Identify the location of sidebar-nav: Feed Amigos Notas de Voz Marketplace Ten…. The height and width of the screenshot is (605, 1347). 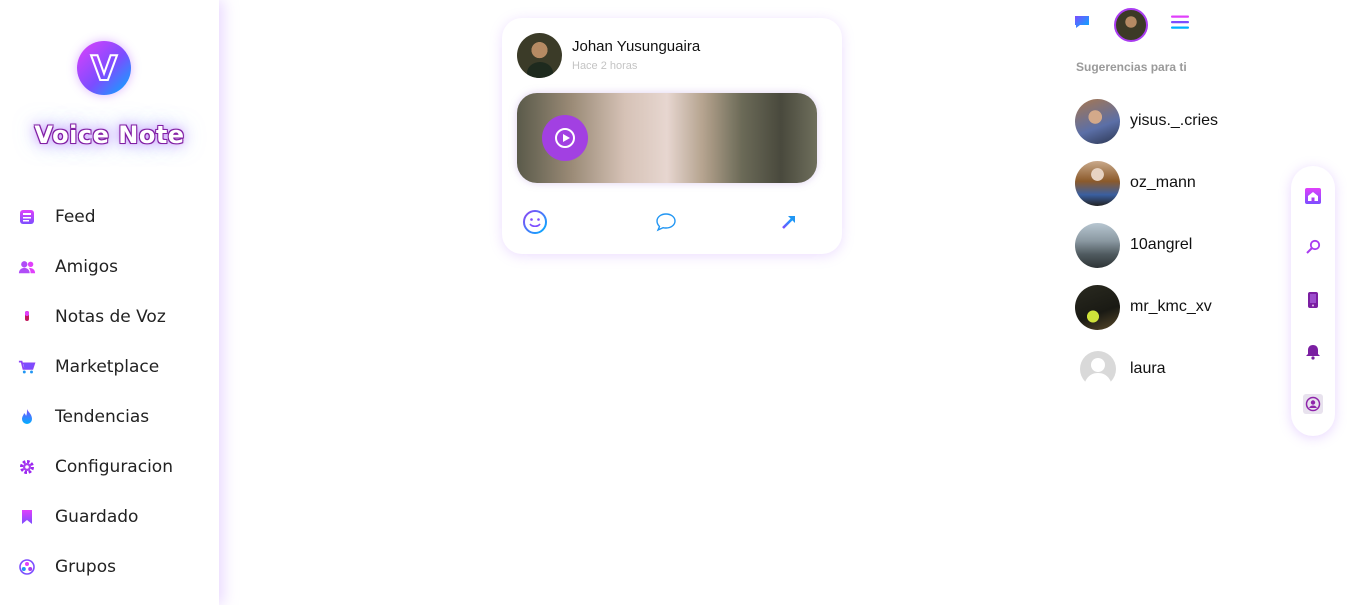
(109, 392).